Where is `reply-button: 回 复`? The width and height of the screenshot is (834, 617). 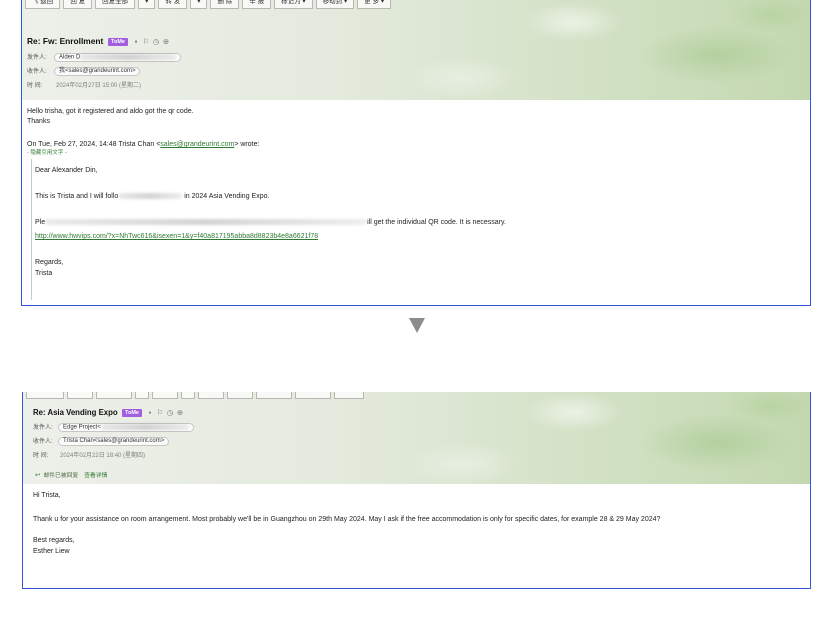 reply-button: 回 复 is located at coordinates (78, 4).